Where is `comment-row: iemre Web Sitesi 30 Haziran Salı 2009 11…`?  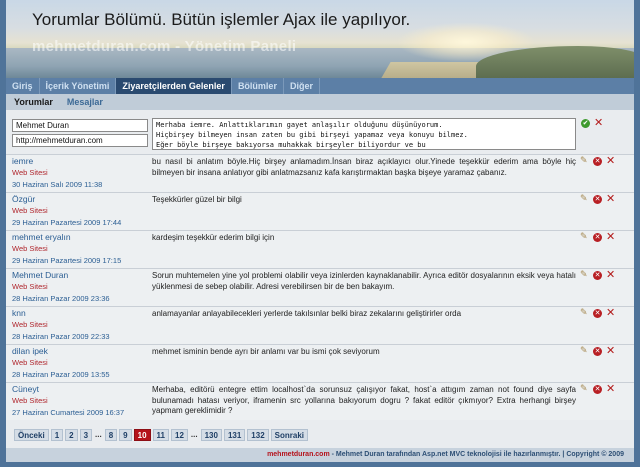
comment-row: iemre Web Sitesi 30 Haziran Salı 2009 11… is located at coordinates (320, 173).